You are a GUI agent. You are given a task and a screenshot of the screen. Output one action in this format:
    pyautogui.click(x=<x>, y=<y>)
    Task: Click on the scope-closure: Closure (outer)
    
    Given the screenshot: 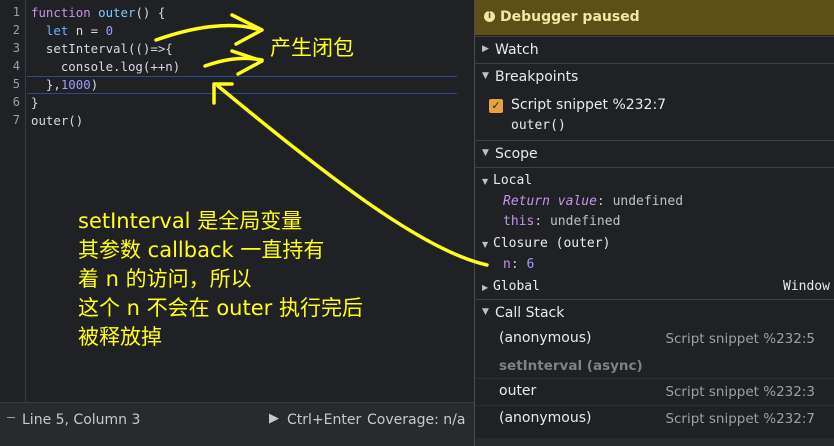 What is the action you would take?
    pyautogui.click(x=551, y=243)
    